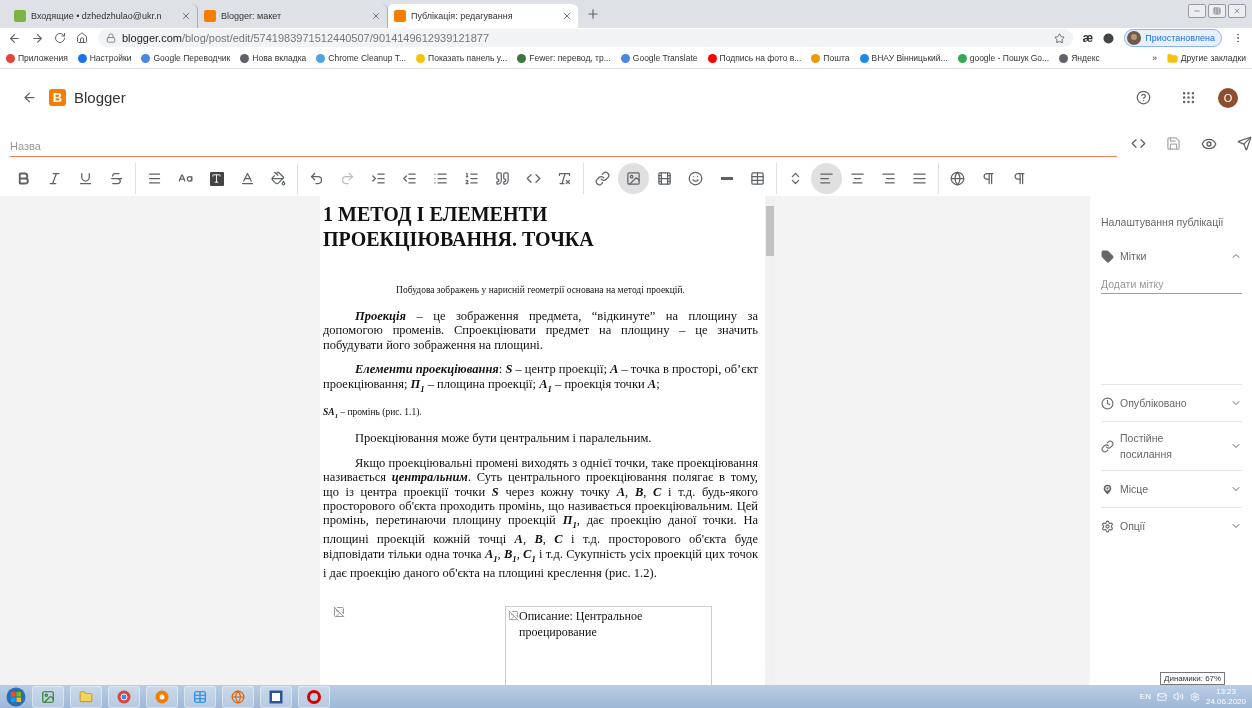 This screenshot has height=708, width=1252. What do you see at coordinates (100, 97) in the screenshot?
I see `app-name: Blogger` at bounding box center [100, 97].